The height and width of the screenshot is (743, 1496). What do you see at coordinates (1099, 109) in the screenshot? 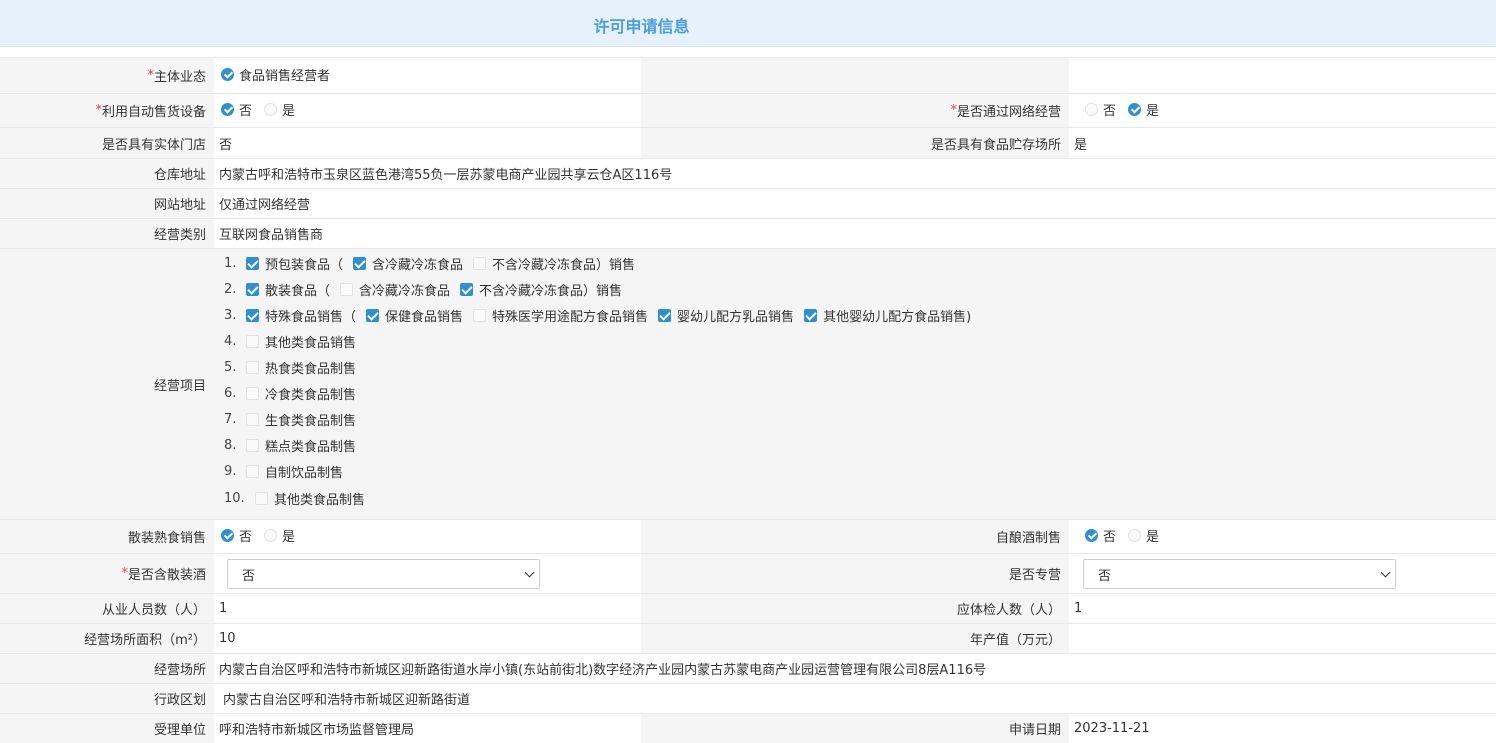
I see `online-no-radio: 否` at bounding box center [1099, 109].